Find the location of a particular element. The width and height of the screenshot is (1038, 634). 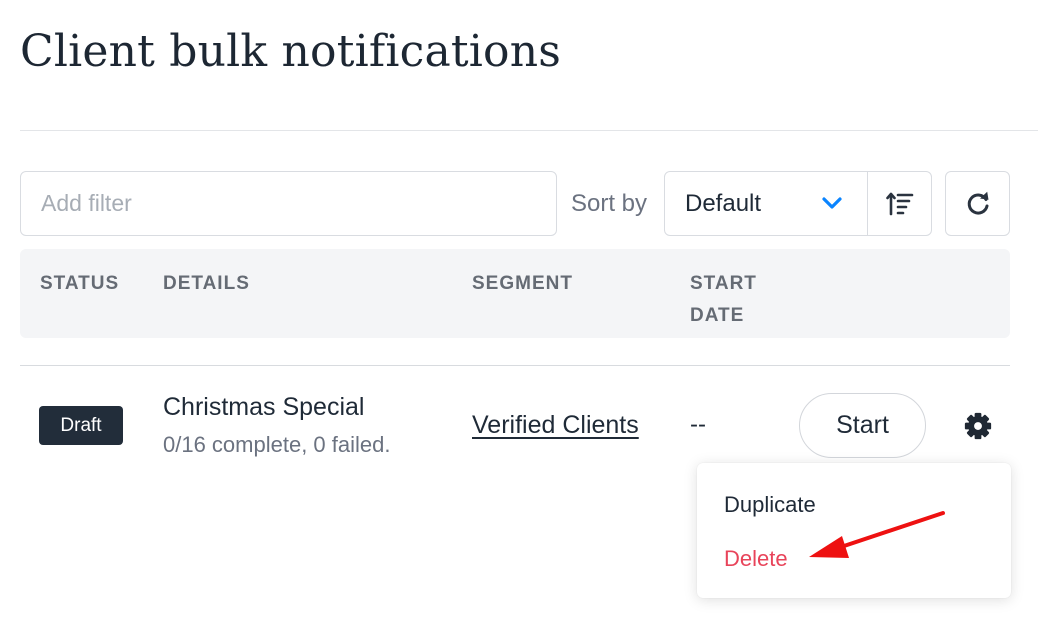

sort-select-value: Default is located at coordinates (723, 203).